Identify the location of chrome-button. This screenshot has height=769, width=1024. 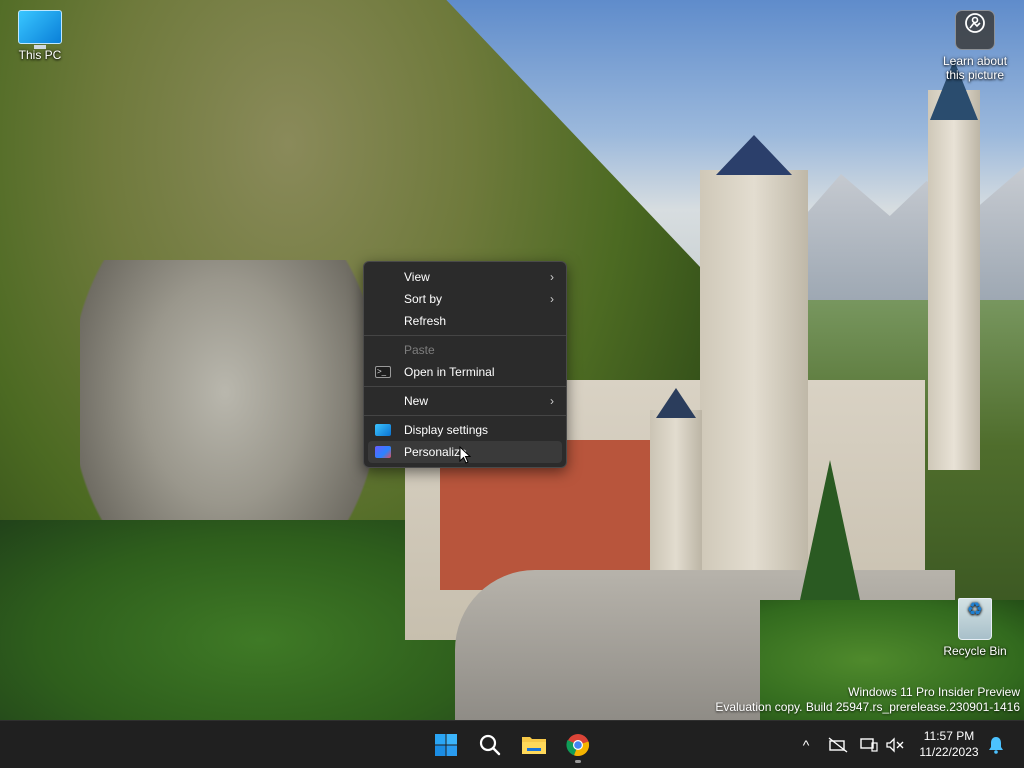
(578, 745).